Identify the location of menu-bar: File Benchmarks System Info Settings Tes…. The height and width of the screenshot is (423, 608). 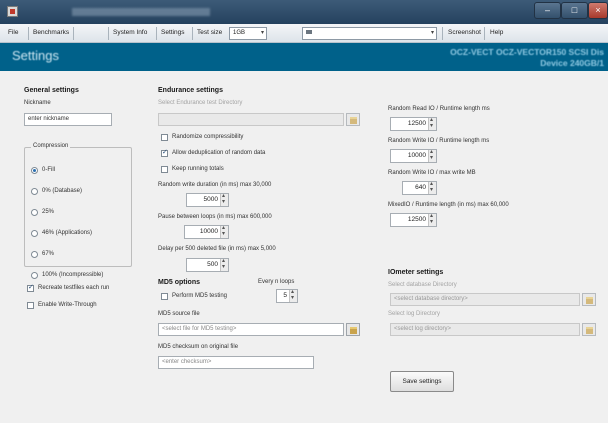
(304, 33).